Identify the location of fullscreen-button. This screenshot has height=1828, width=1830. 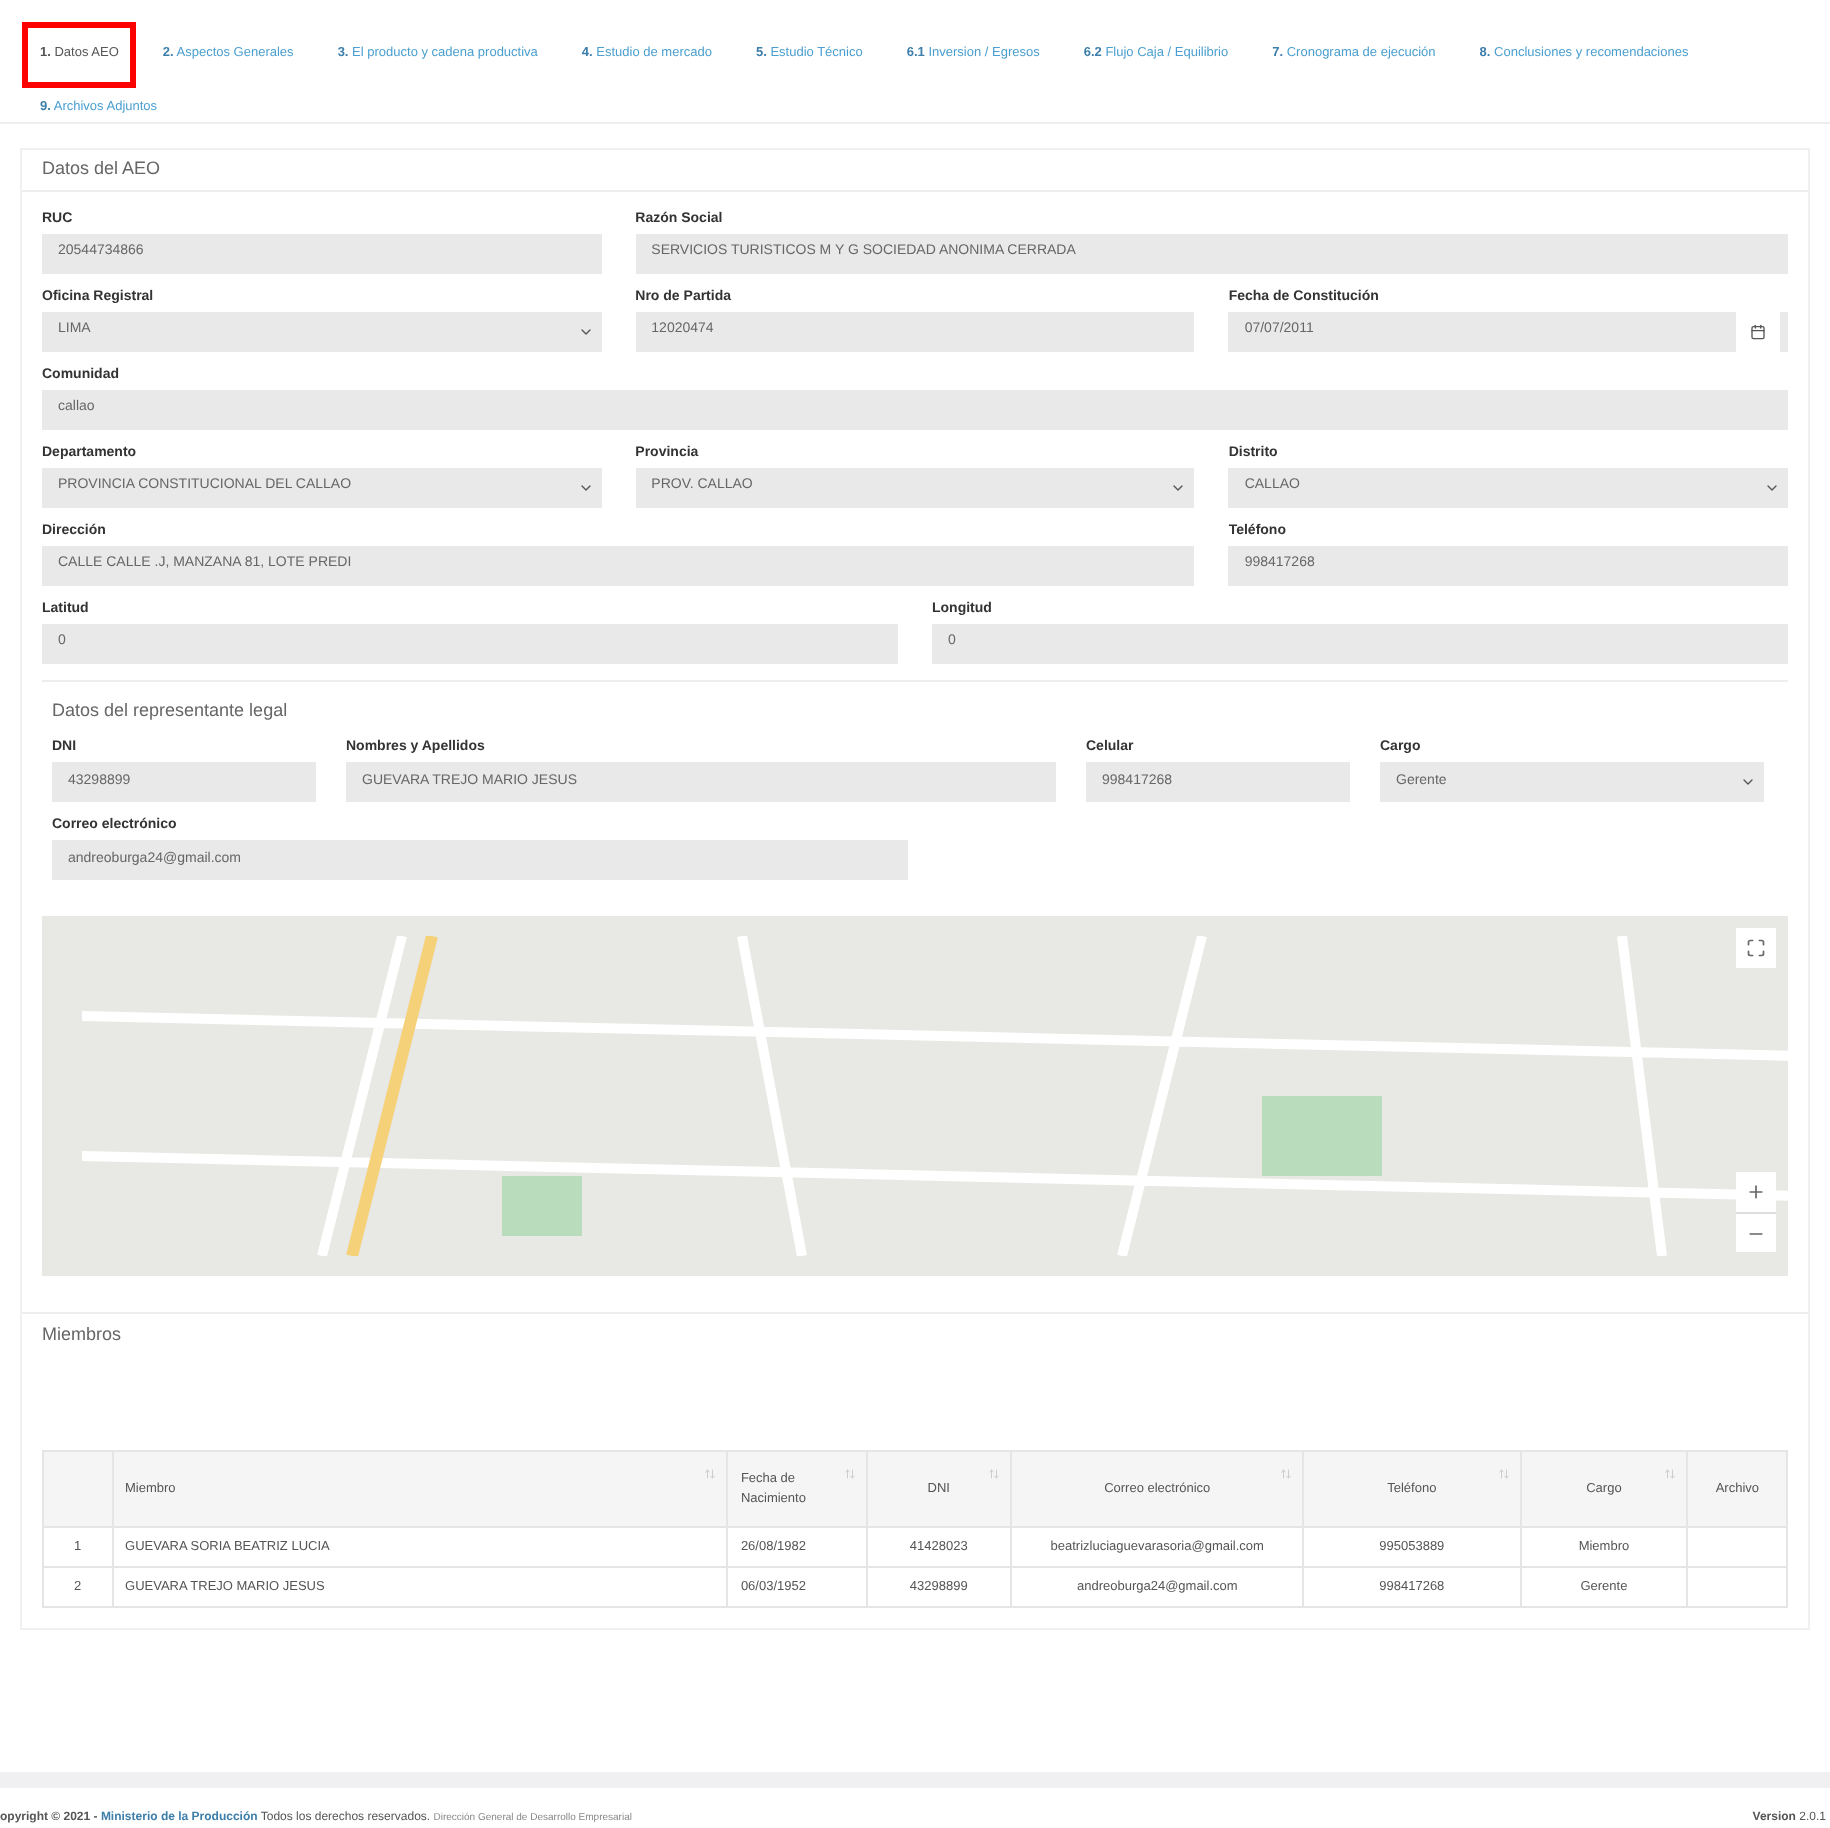
(1756, 948).